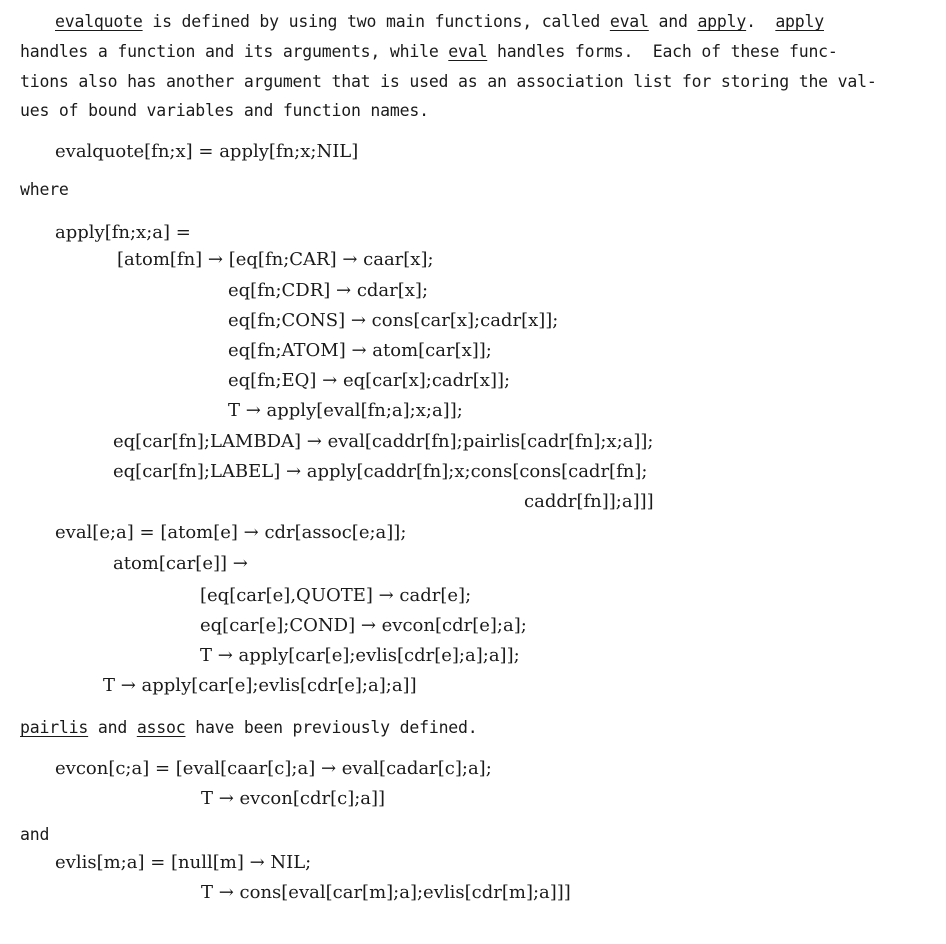  Describe the element at coordinates (293, 798) in the screenshot. I see `evcon-line-2: T → evcon[cdr[c];a]]` at that location.